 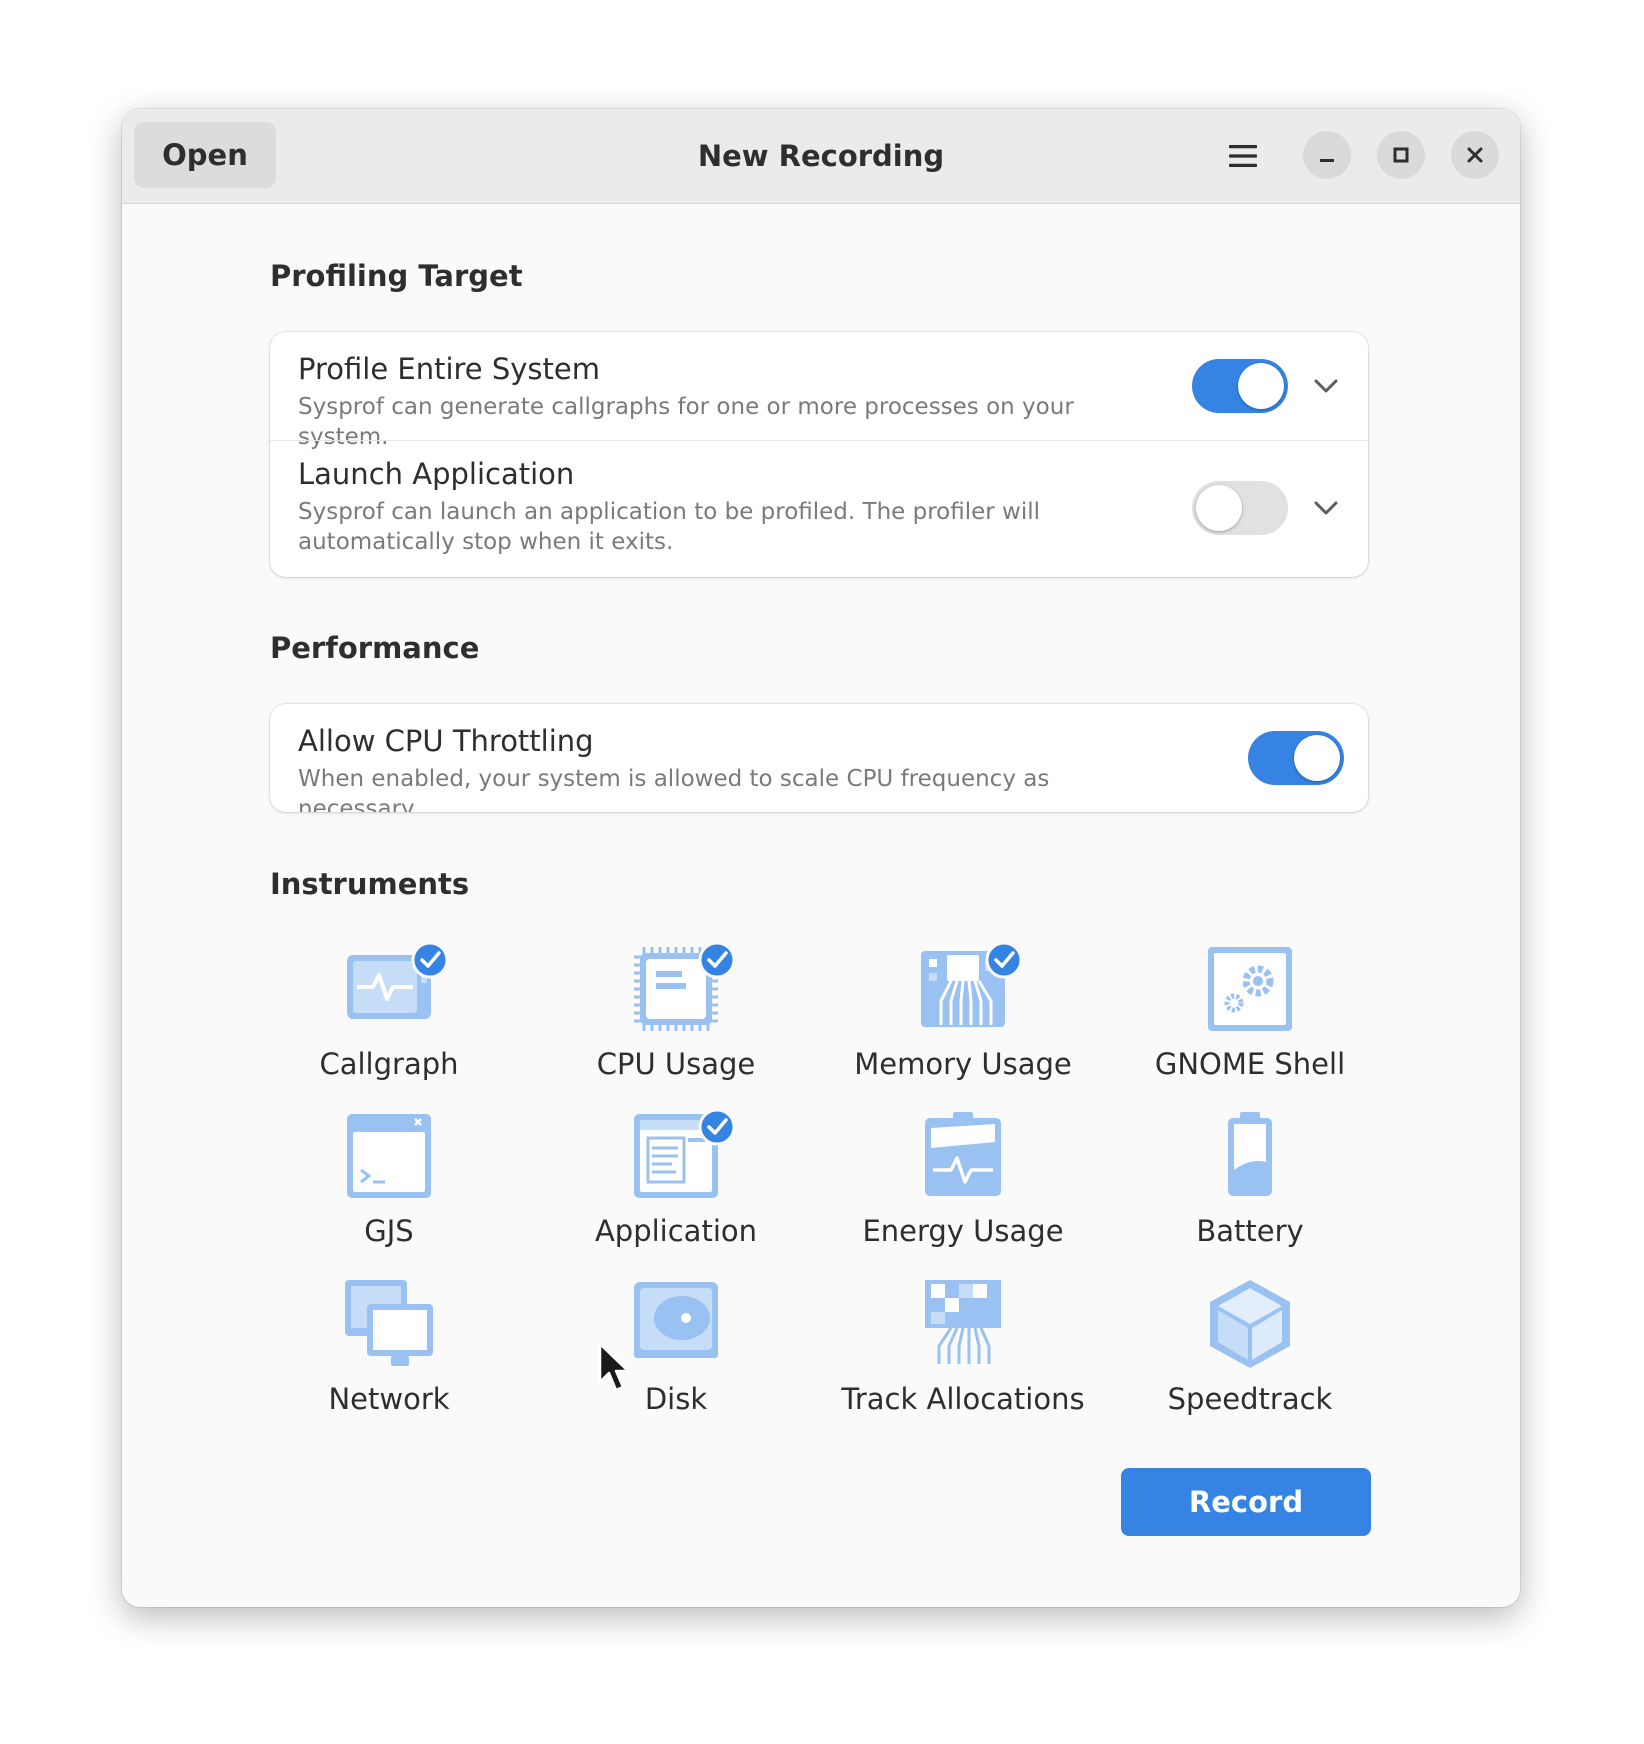 What do you see at coordinates (614, 1367) in the screenshot?
I see `mouse-pointer-icon` at bounding box center [614, 1367].